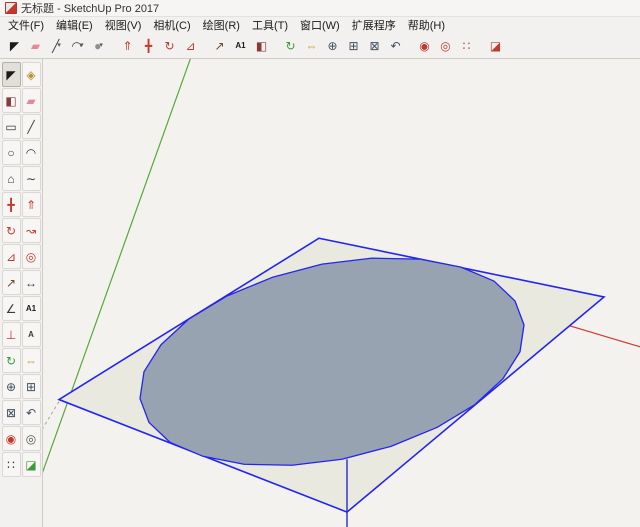 Image resolution: width=640 pixels, height=527 pixels. Describe the element at coordinates (77, 45) in the screenshot. I see `arc-tool: ◠ ▾` at that location.